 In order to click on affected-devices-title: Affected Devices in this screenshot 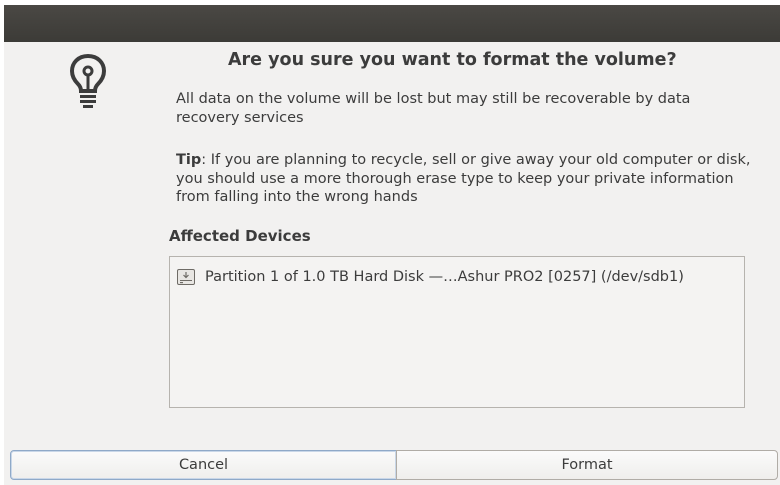, I will do `click(240, 236)`.